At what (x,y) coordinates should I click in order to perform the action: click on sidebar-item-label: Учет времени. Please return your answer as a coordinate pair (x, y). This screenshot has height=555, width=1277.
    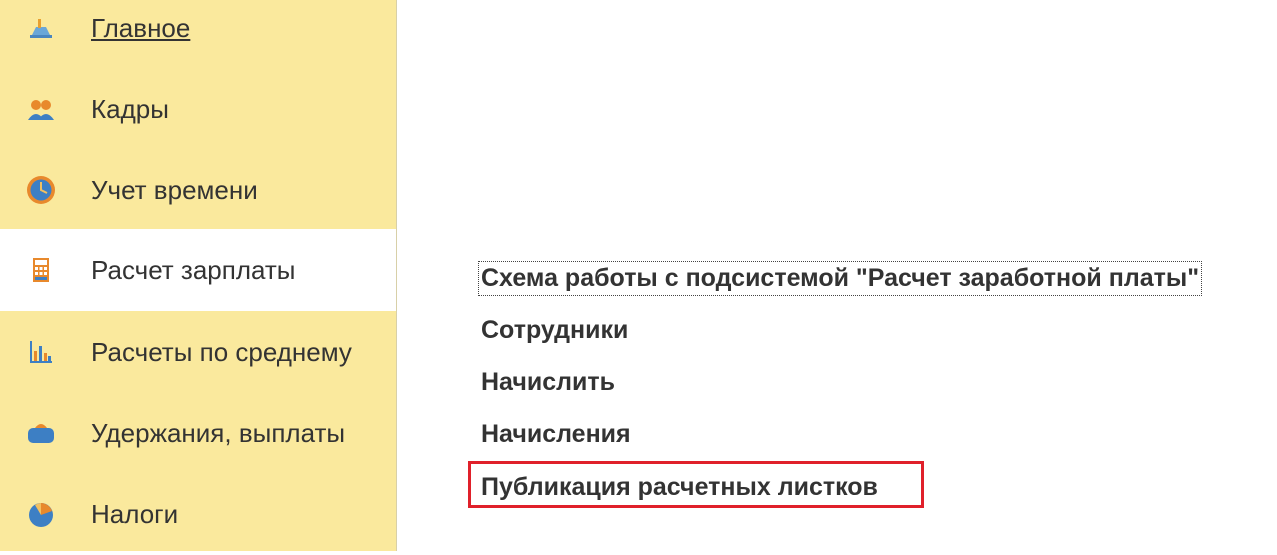
    Looking at the image, I should click on (174, 189).